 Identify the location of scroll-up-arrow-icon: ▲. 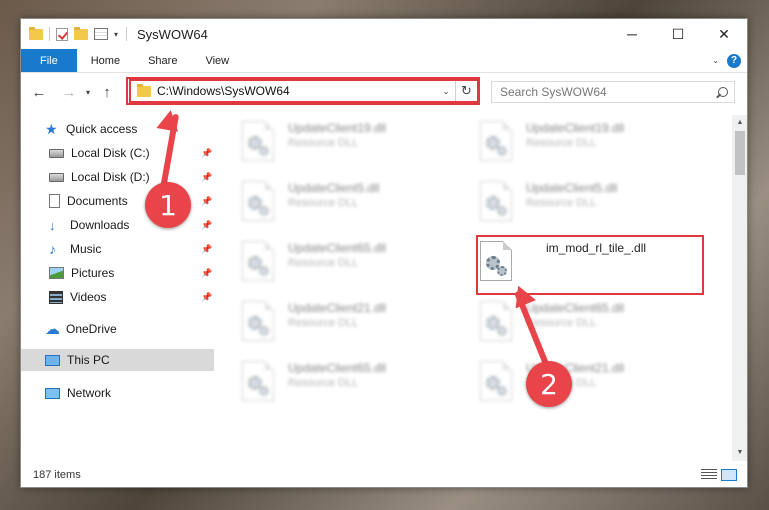
(739, 123).